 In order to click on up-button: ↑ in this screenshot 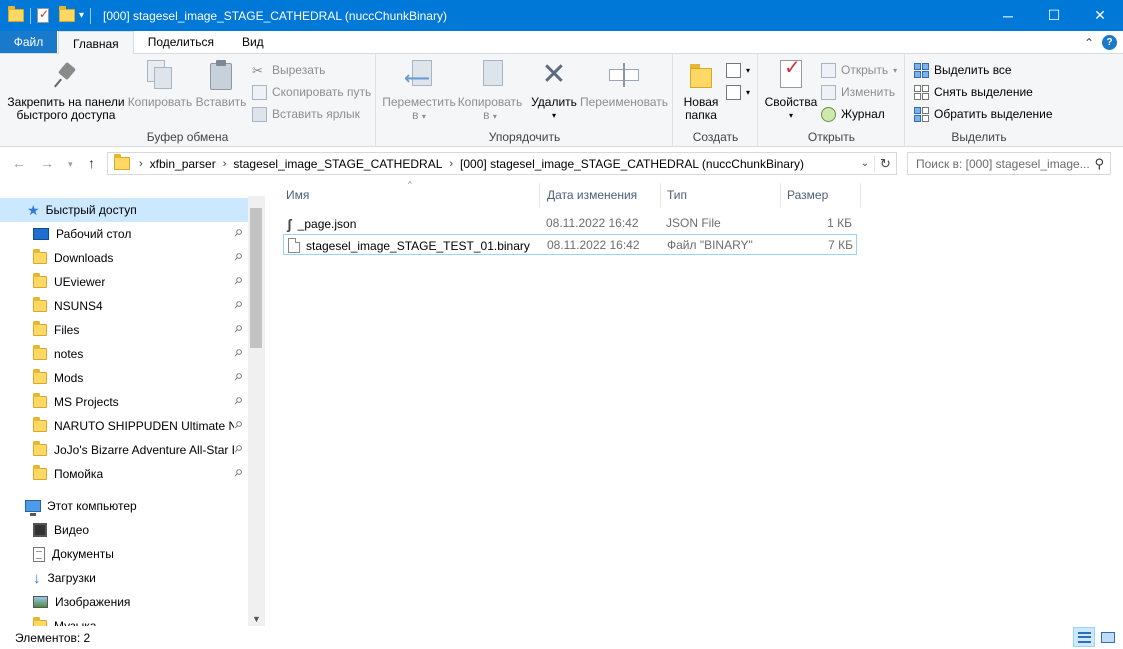, I will do `click(91, 163)`.